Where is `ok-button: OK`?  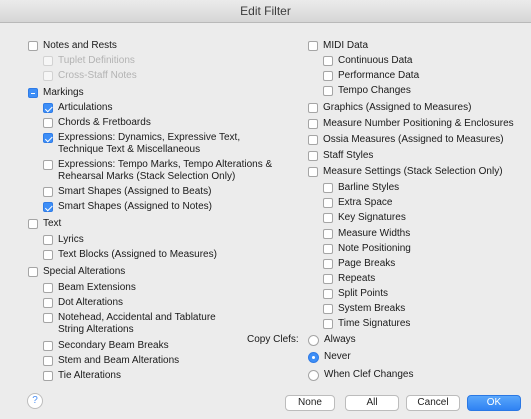 ok-button: OK is located at coordinates (494, 403).